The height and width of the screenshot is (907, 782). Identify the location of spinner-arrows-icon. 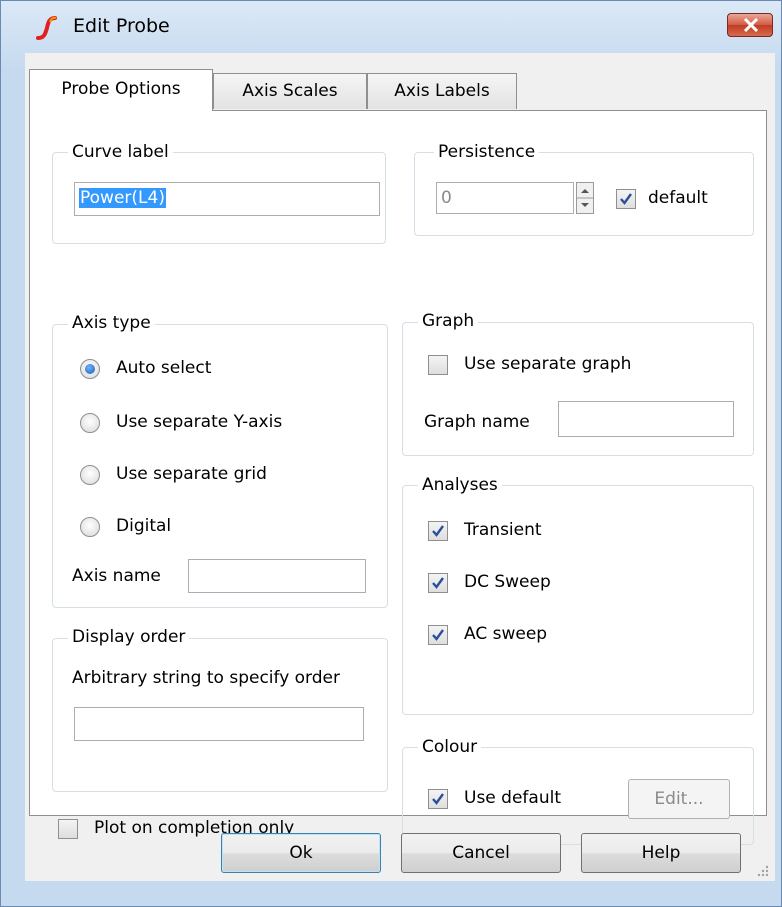
(585, 198).